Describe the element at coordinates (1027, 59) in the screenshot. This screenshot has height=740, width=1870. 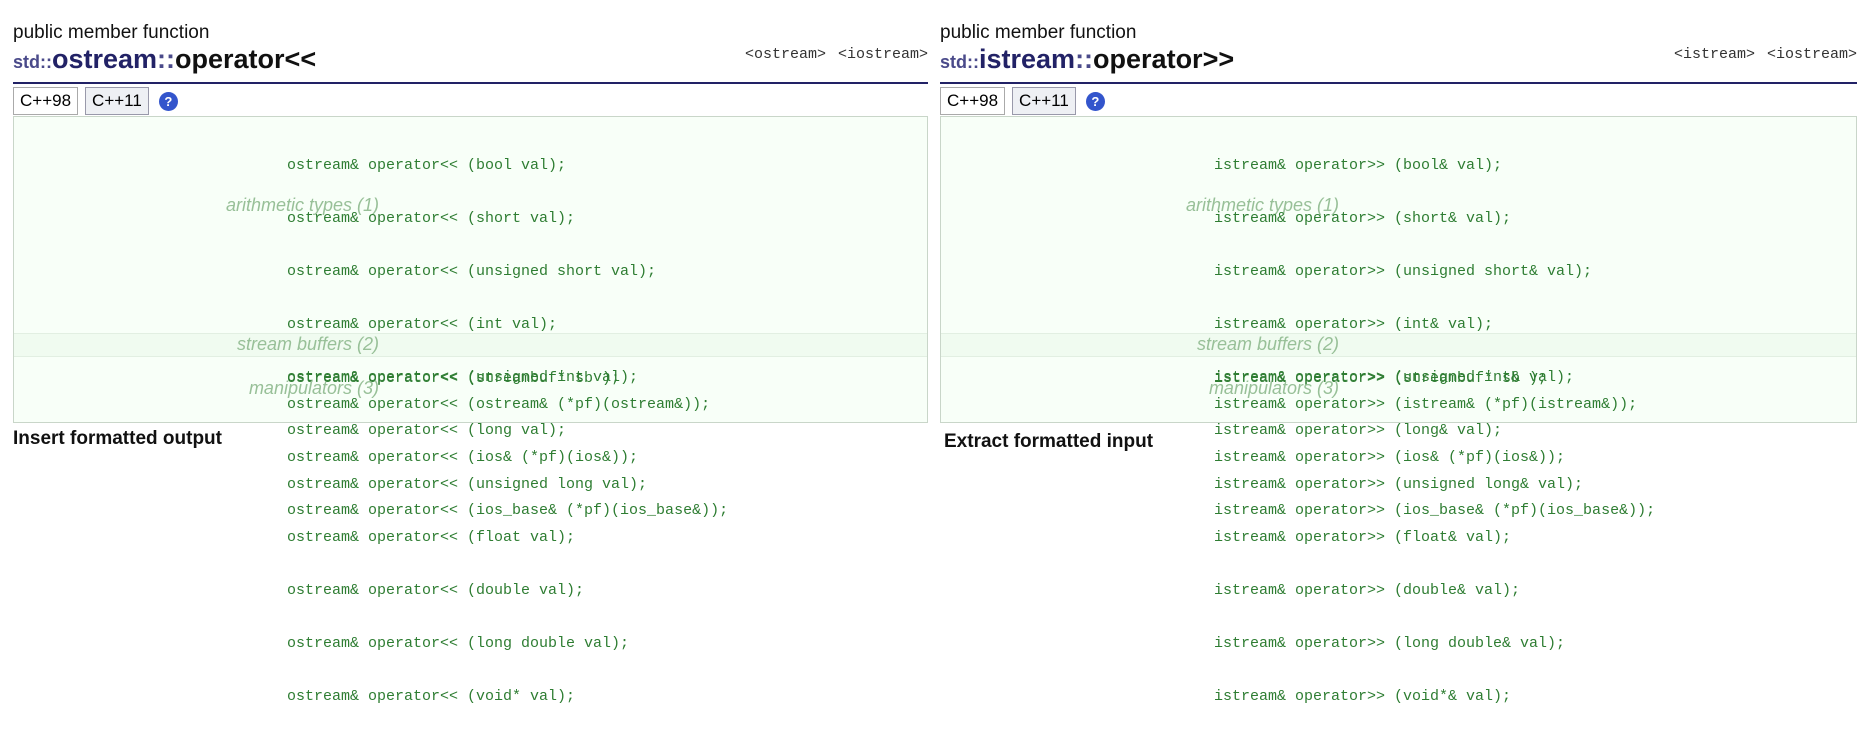
I see `title-class: istream` at that location.